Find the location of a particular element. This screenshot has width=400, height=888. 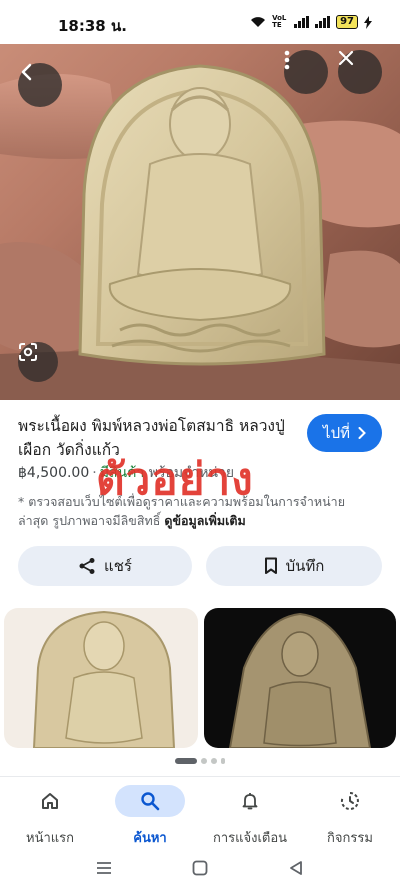

save-label: บันทึก is located at coordinates (305, 566).